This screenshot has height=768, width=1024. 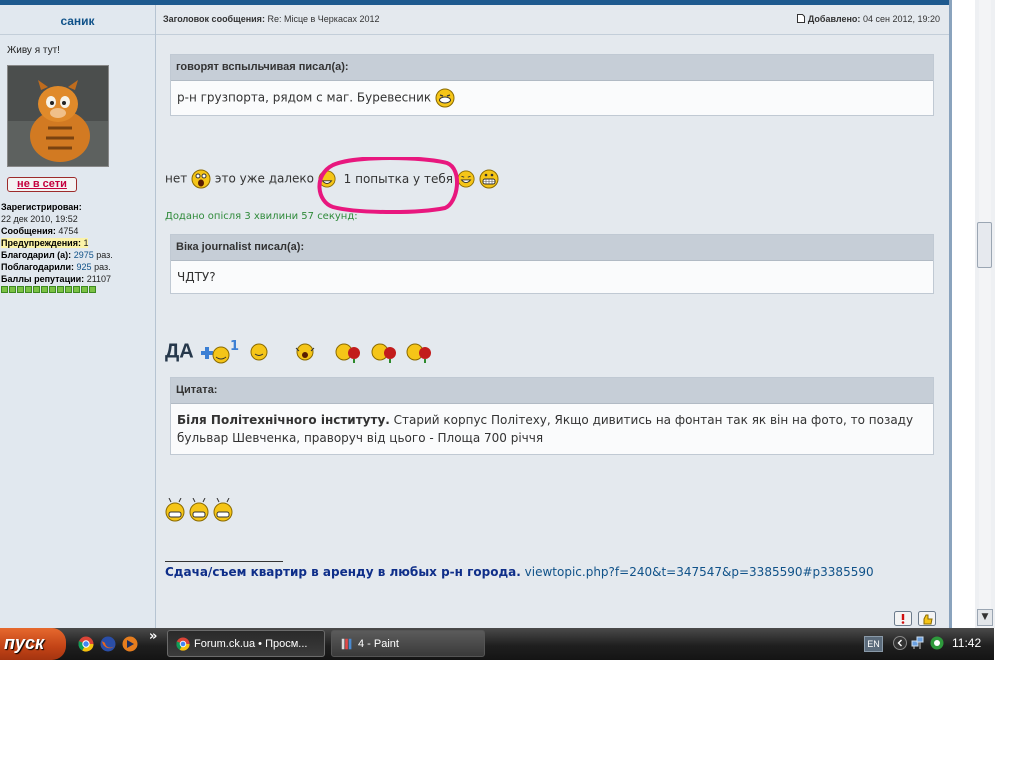 What do you see at coordinates (33, 644) in the screenshot?
I see `start-button: пуск` at bounding box center [33, 644].